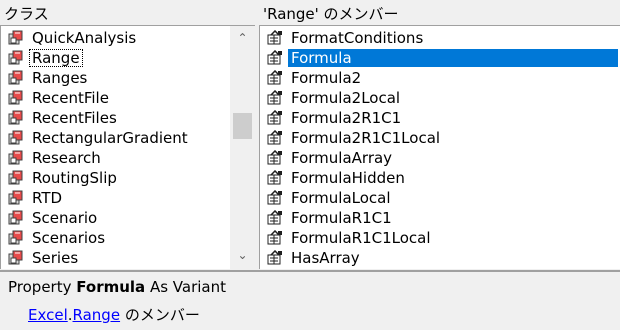 The height and width of the screenshot is (330, 620). I want to click on class-item: RoutingSlip, so click(115, 178).